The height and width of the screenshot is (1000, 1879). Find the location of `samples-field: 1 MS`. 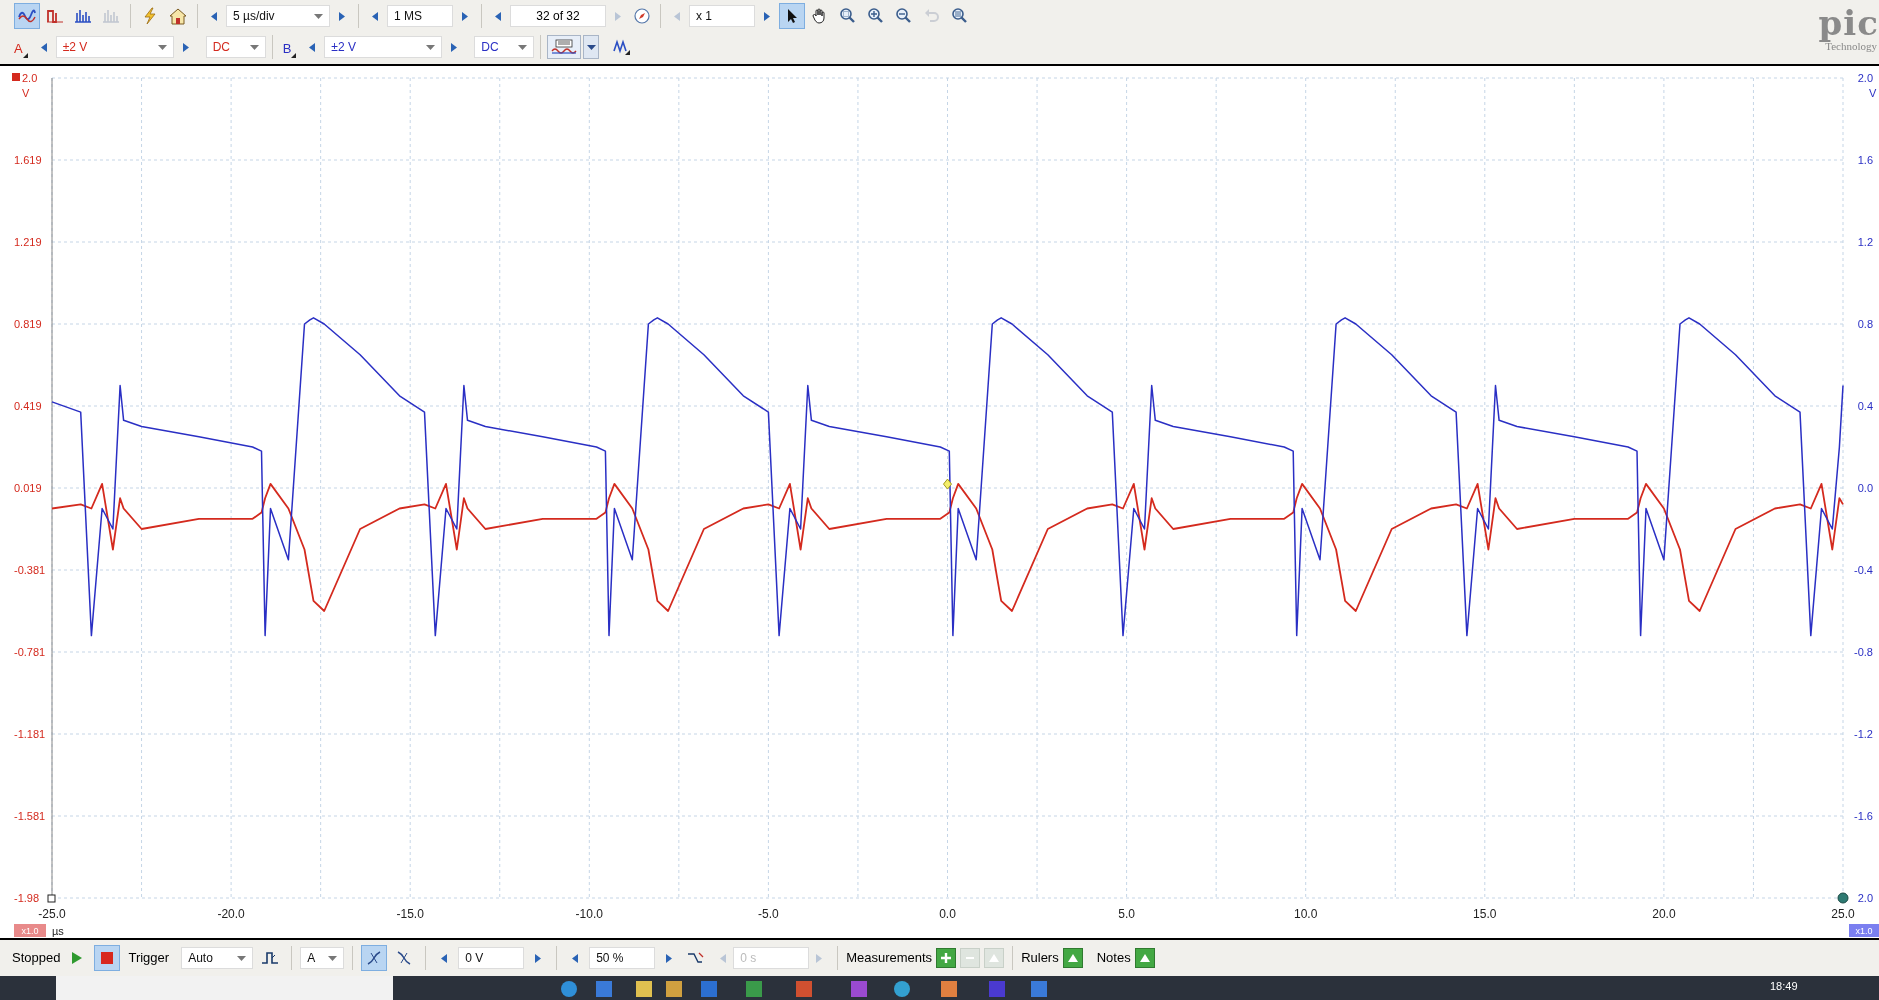

samples-field: 1 MS is located at coordinates (420, 16).